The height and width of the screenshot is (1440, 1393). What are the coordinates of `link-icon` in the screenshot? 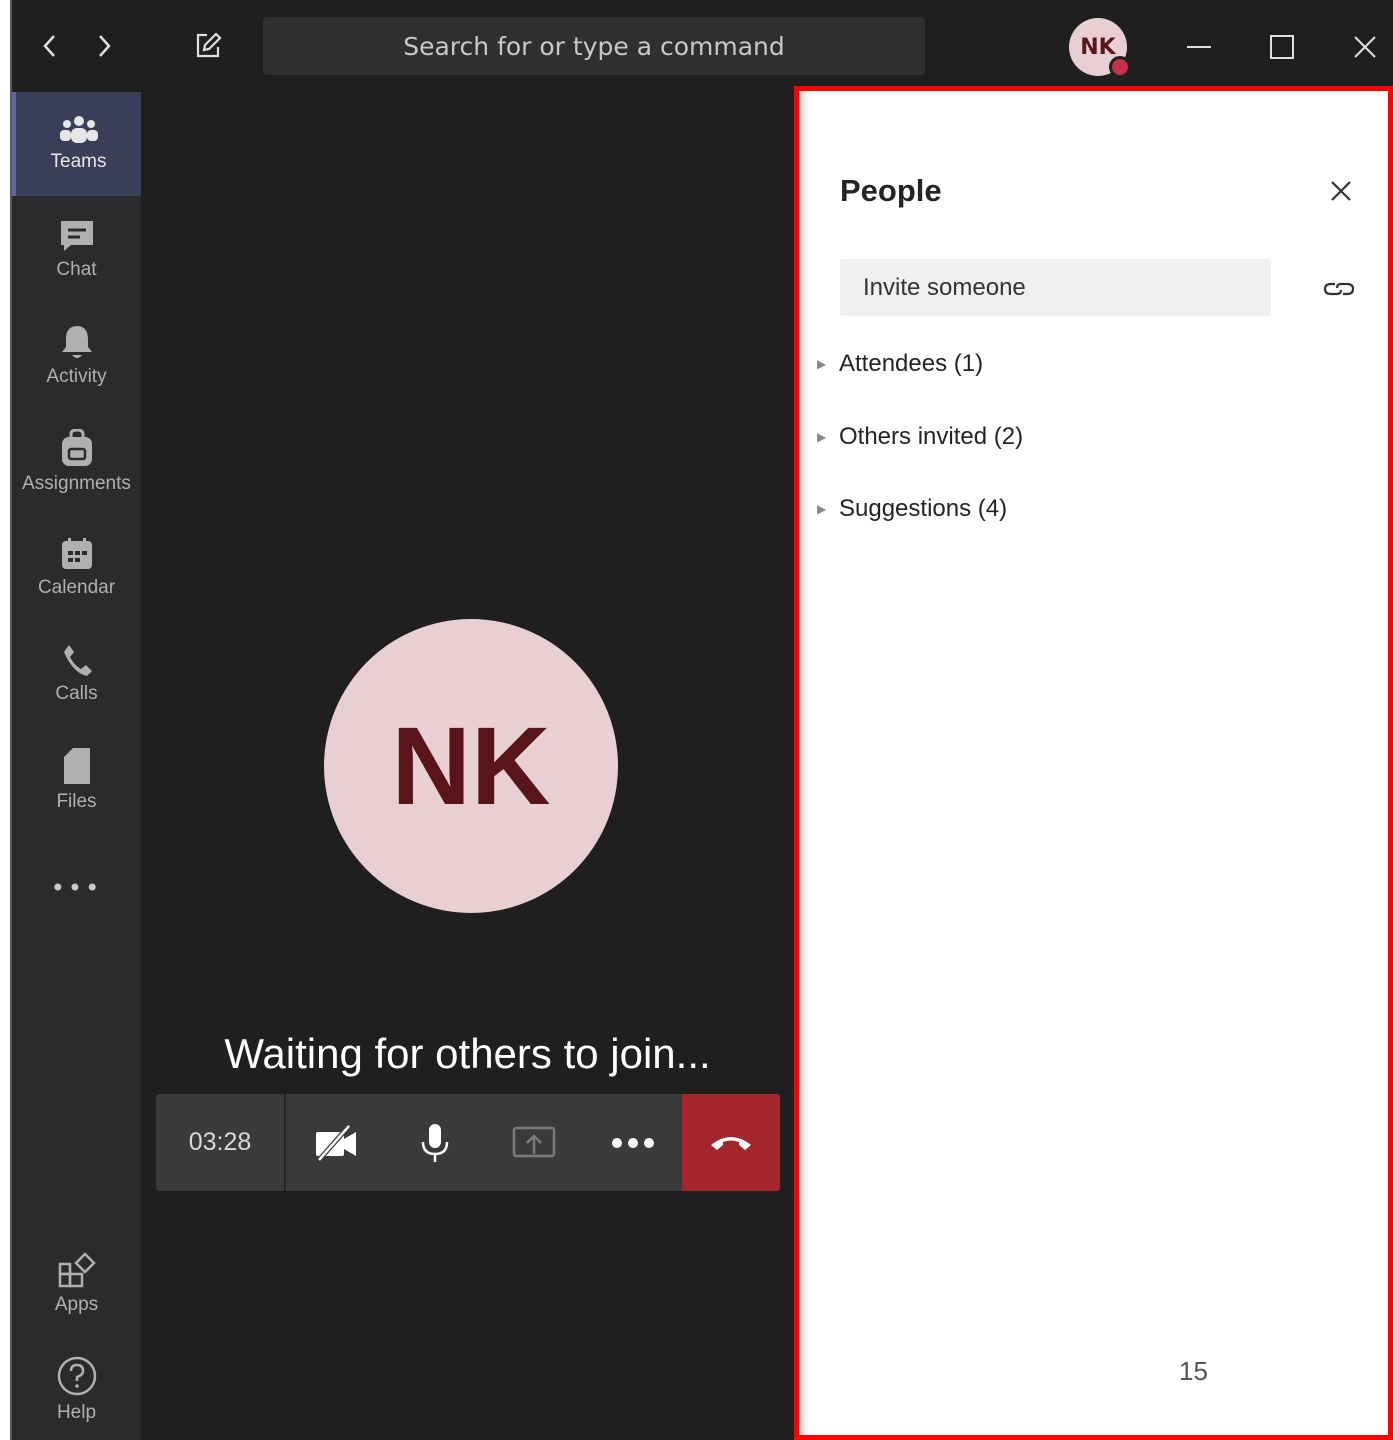 It's located at (1339, 289).